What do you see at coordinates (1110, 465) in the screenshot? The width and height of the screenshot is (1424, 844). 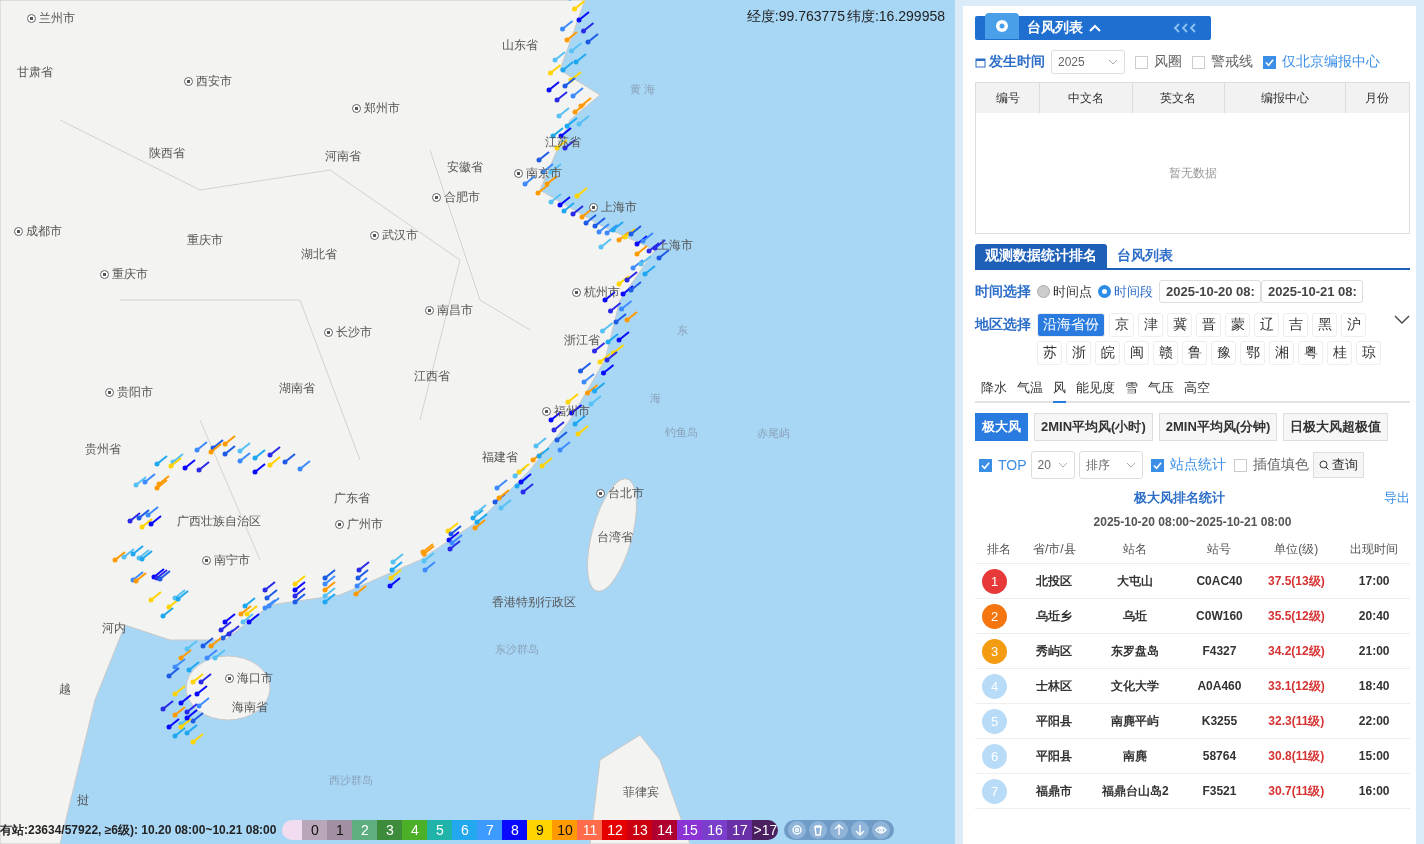 I see `sort-select: 排序` at bounding box center [1110, 465].